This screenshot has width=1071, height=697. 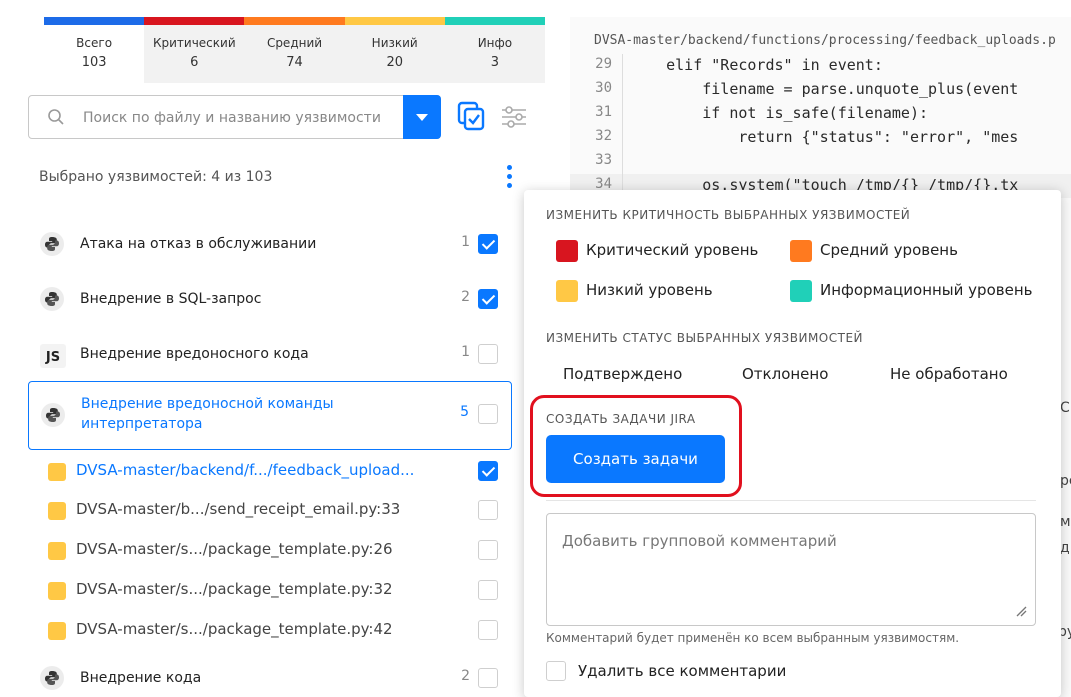 I want to click on tab-label: Критический, so click(x=194, y=43).